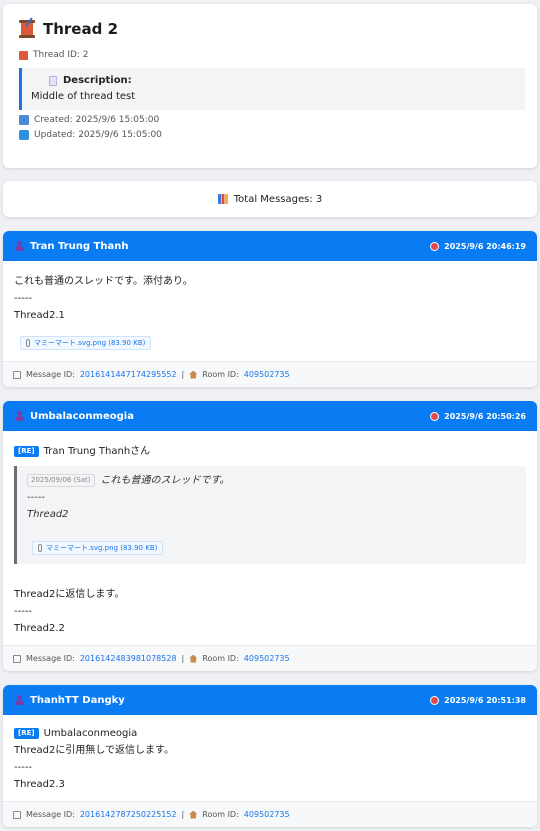 This screenshot has width=540, height=831. What do you see at coordinates (94, 750) in the screenshot?
I see `message-line: Thread2に引用無しで返信します。` at bounding box center [94, 750].